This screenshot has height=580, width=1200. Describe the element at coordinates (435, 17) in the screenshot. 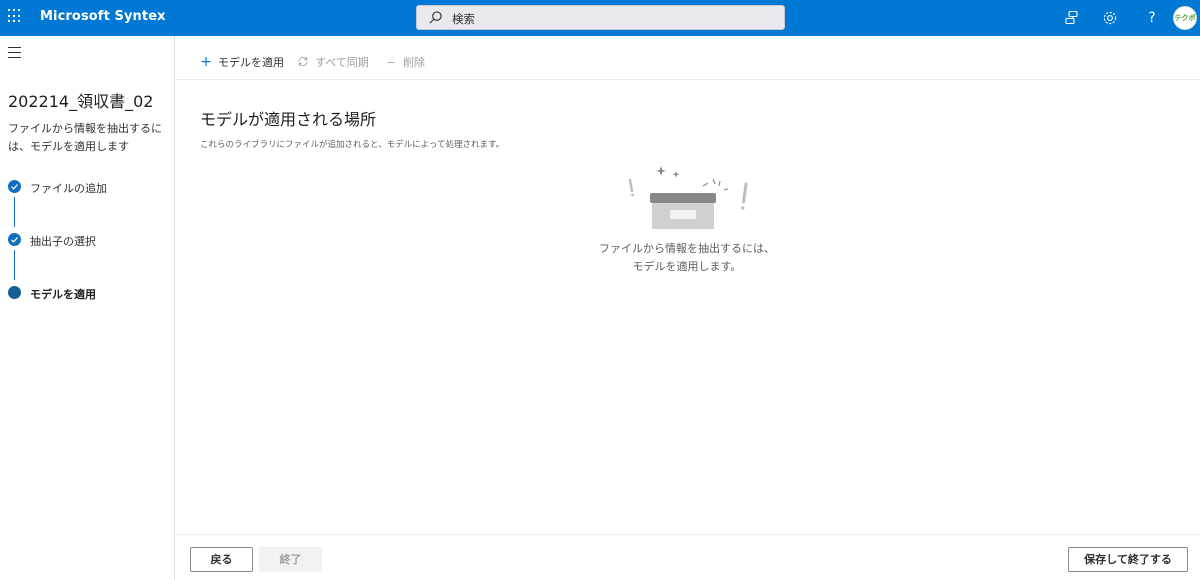

I see `search-icon` at that location.